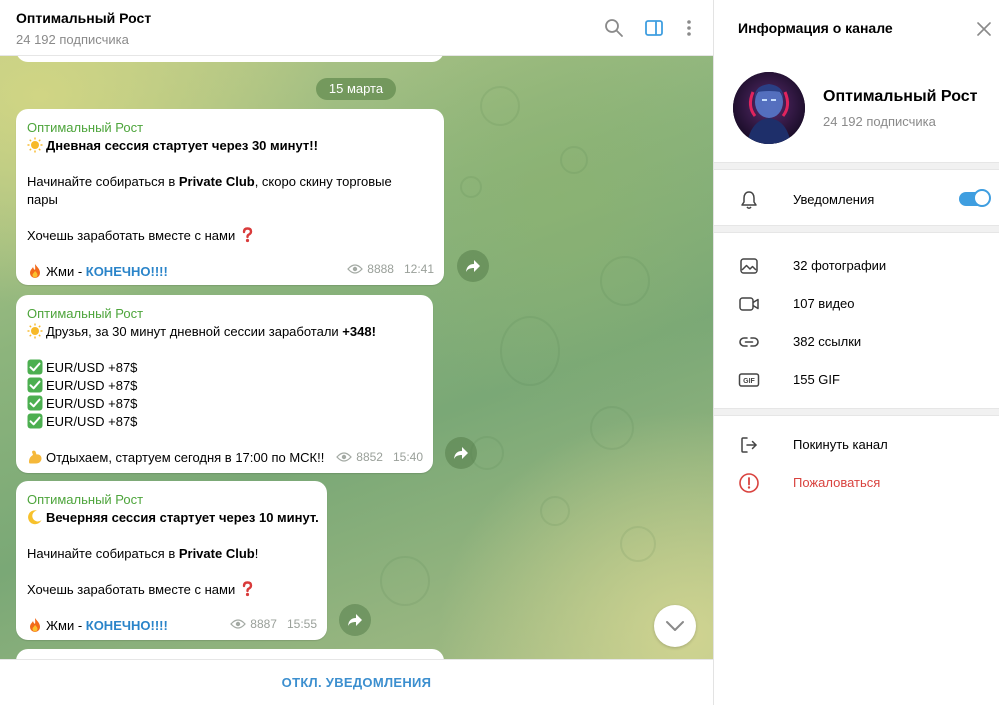 This screenshot has height=705, width=999. Describe the element at coordinates (72, 39) in the screenshot. I see `chat-subscriber-count: 24 192 подписчика` at that location.